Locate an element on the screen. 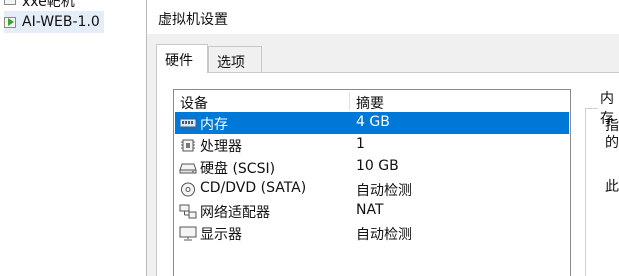 The height and width of the screenshot is (276, 619). device-summary: NAT is located at coordinates (370, 210).